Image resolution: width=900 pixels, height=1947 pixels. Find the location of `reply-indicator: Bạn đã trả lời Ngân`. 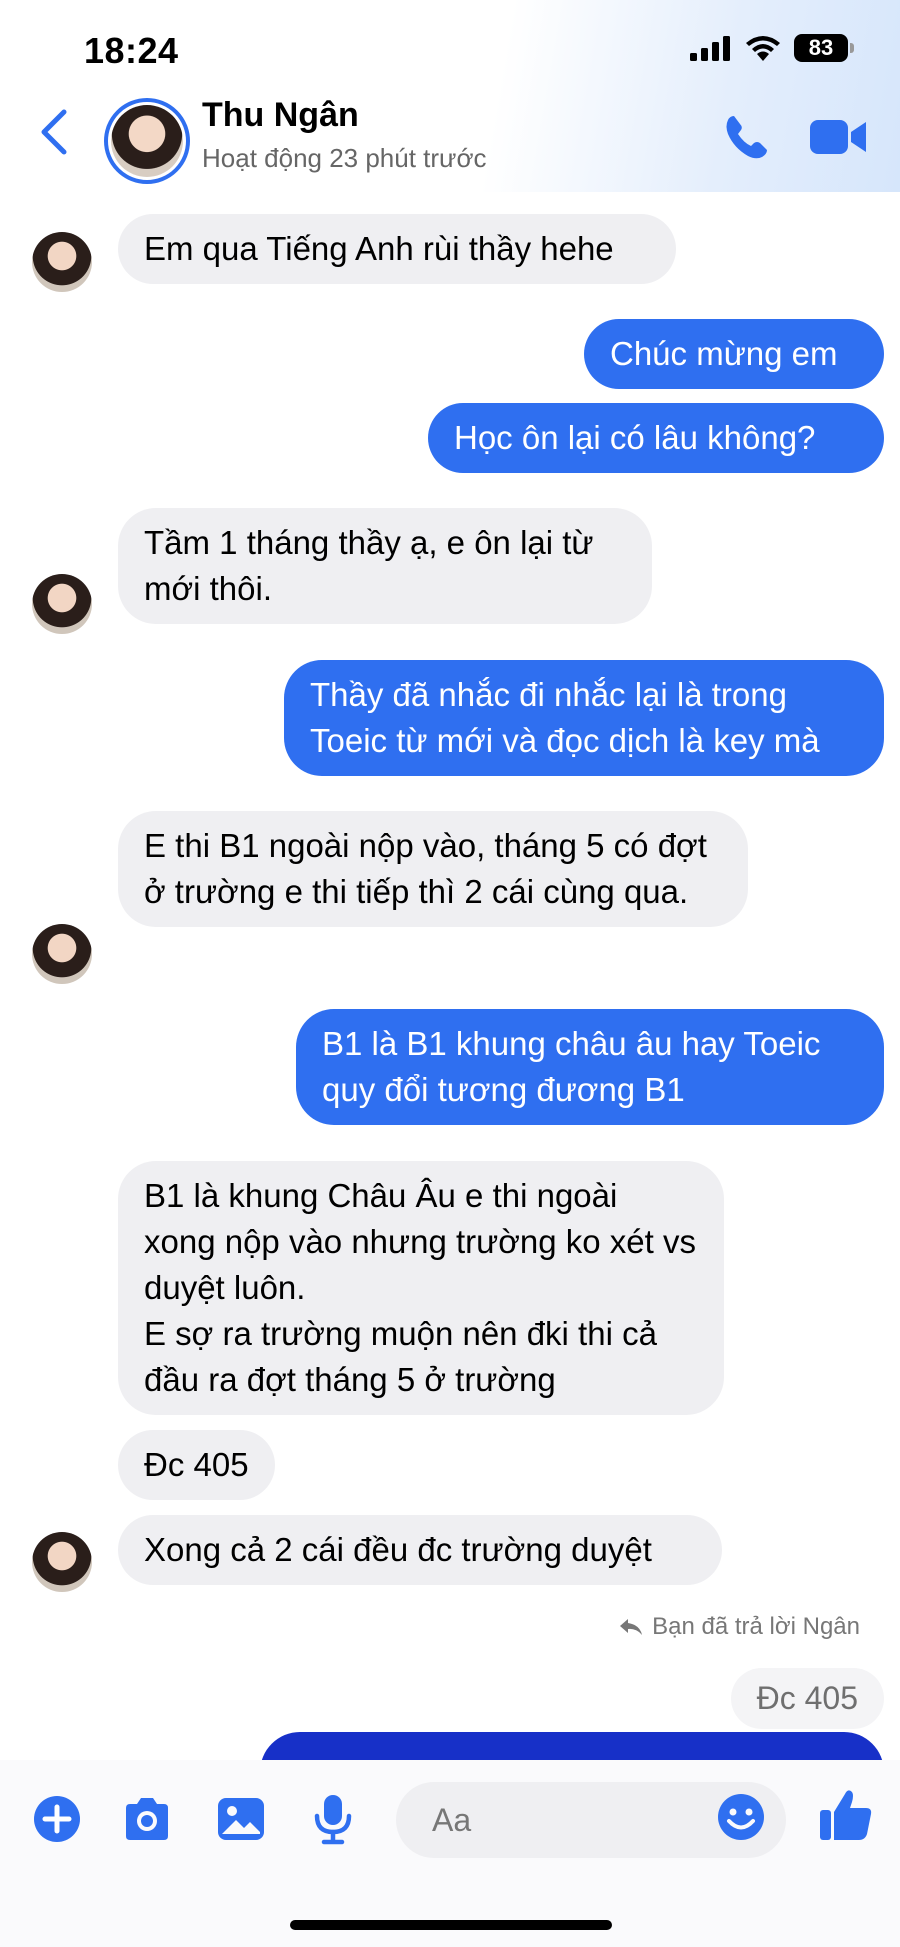

reply-indicator: Bạn đã trả lời Ngân is located at coordinates (739, 1627).